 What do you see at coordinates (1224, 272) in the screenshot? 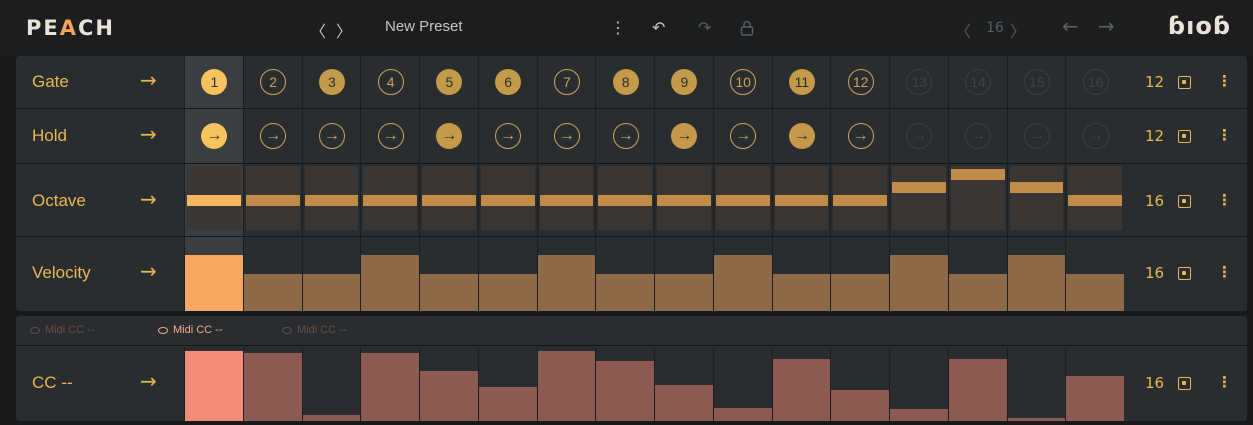
I see `velocity-lane-menu-icon: ⋮` at bounding box center [1224, 272].